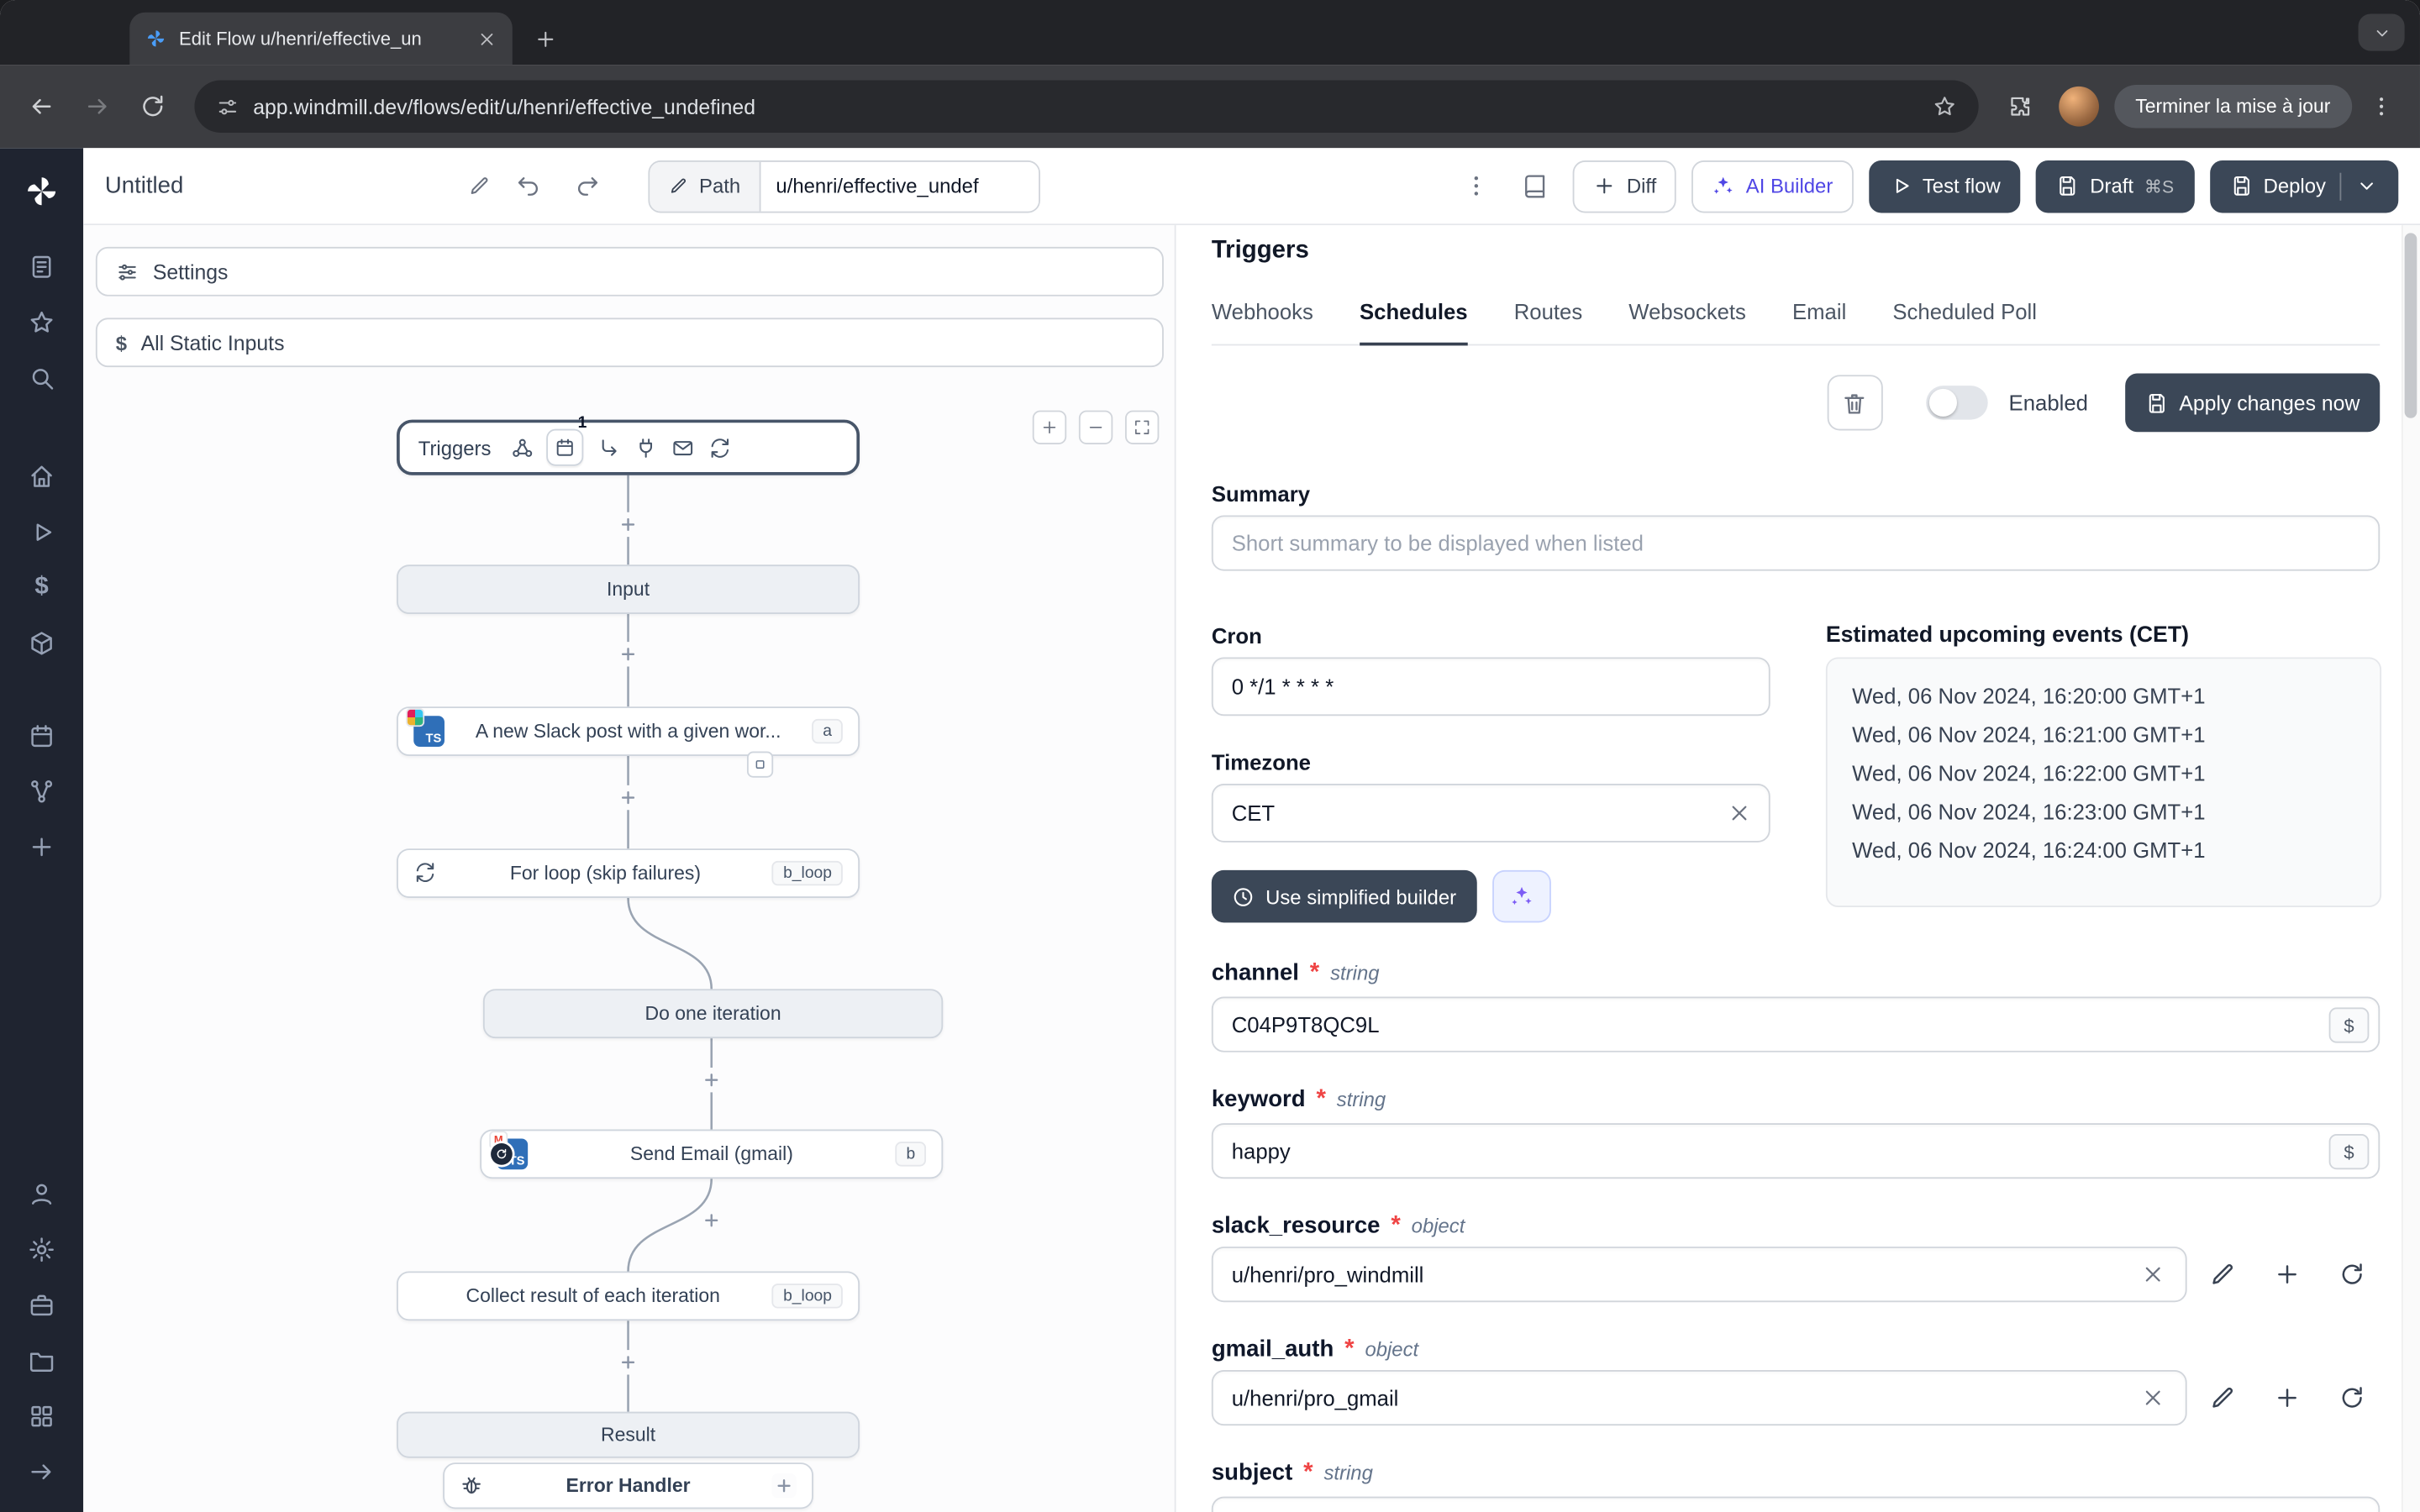 The width and height of the screenshot is (2420, 1512). I want to click on tab-email: Email, so click(1819, 321).